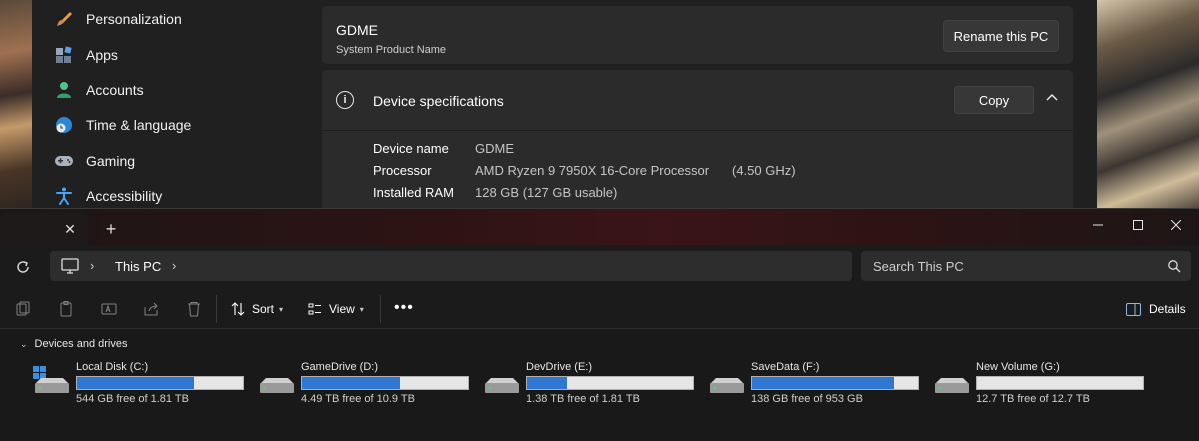 The height and width of the screenshot is (441, 1199). I want to click on drive-free-space: 4.49 TB free of 10.9 TB, so click(358, 399).